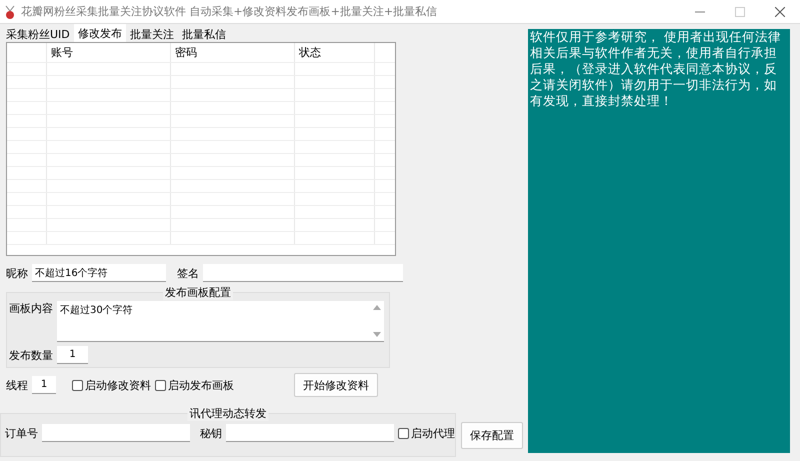 The image size is (800, 461). Describe the element at coordinates (310, 52) in the screenshot. I see `column-header: 状态` at that location.